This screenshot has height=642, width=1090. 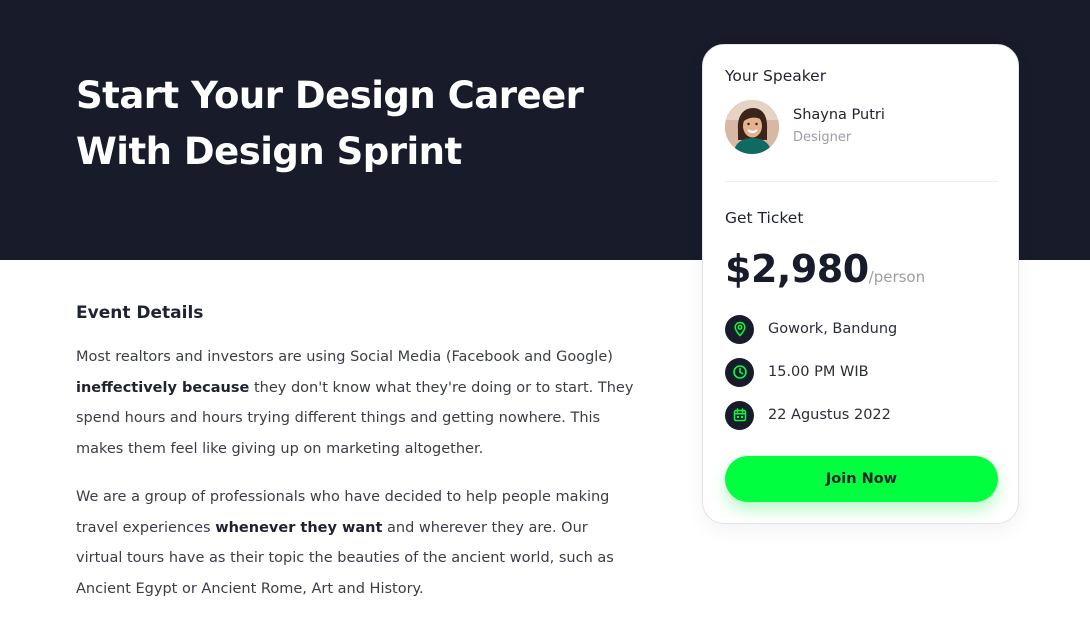 What do you see at coordinates (818, 372) in the screenshot?
I see `event-time-text: 15.00 PM WIB` at bounding box center [818, 372].